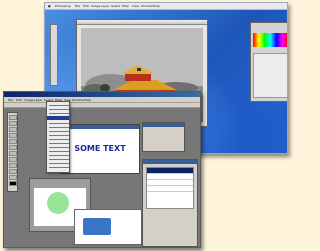 The height and width of the screenshot is (251, 320). Describe the element at coordinates (13, 183) in the screenshot. I see `foreground-color-icon` at that location.